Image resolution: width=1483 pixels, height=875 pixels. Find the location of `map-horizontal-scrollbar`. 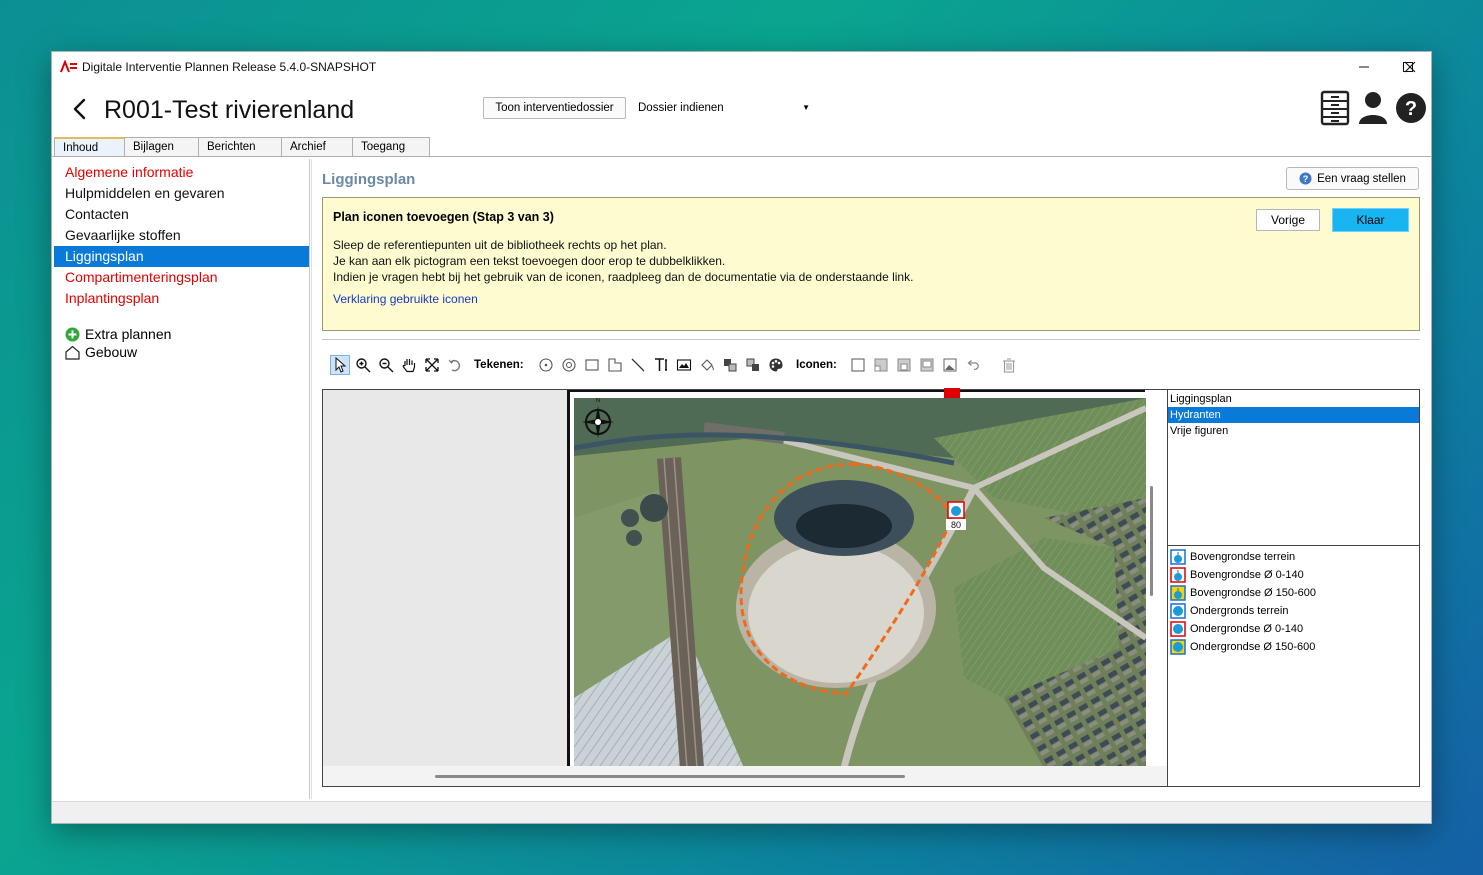

map-horizontal-scrollbar is located at coordinates (745, 776).